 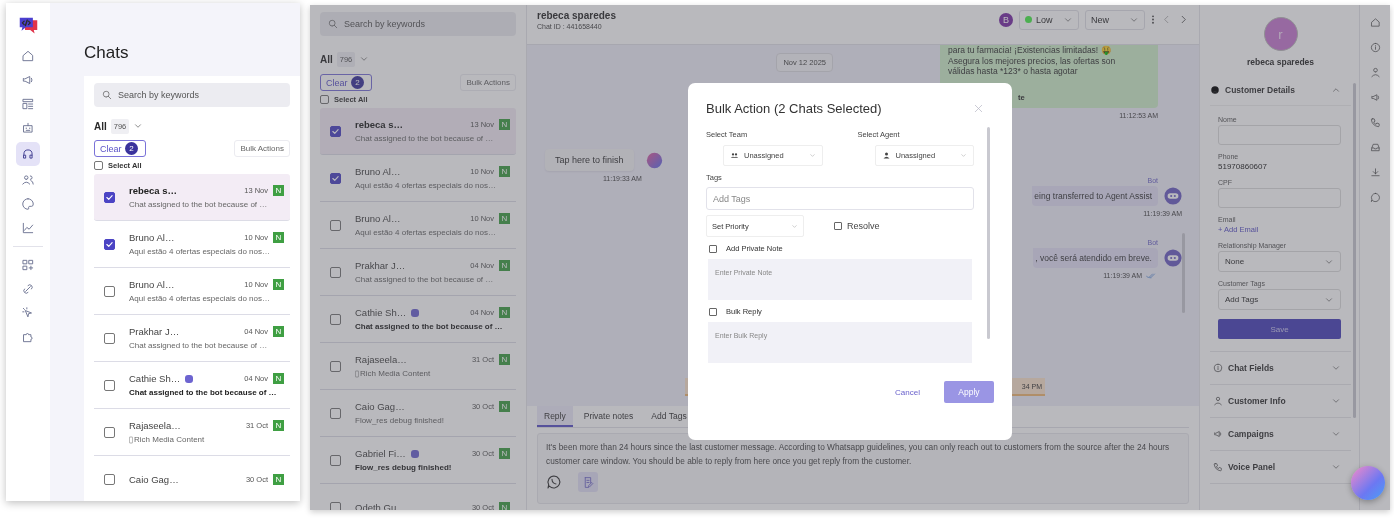 What do you see at coordinates (1280, 467) in the screenshot?
I see `section-header: Voice Panel` at bounding box center [1280, 467].